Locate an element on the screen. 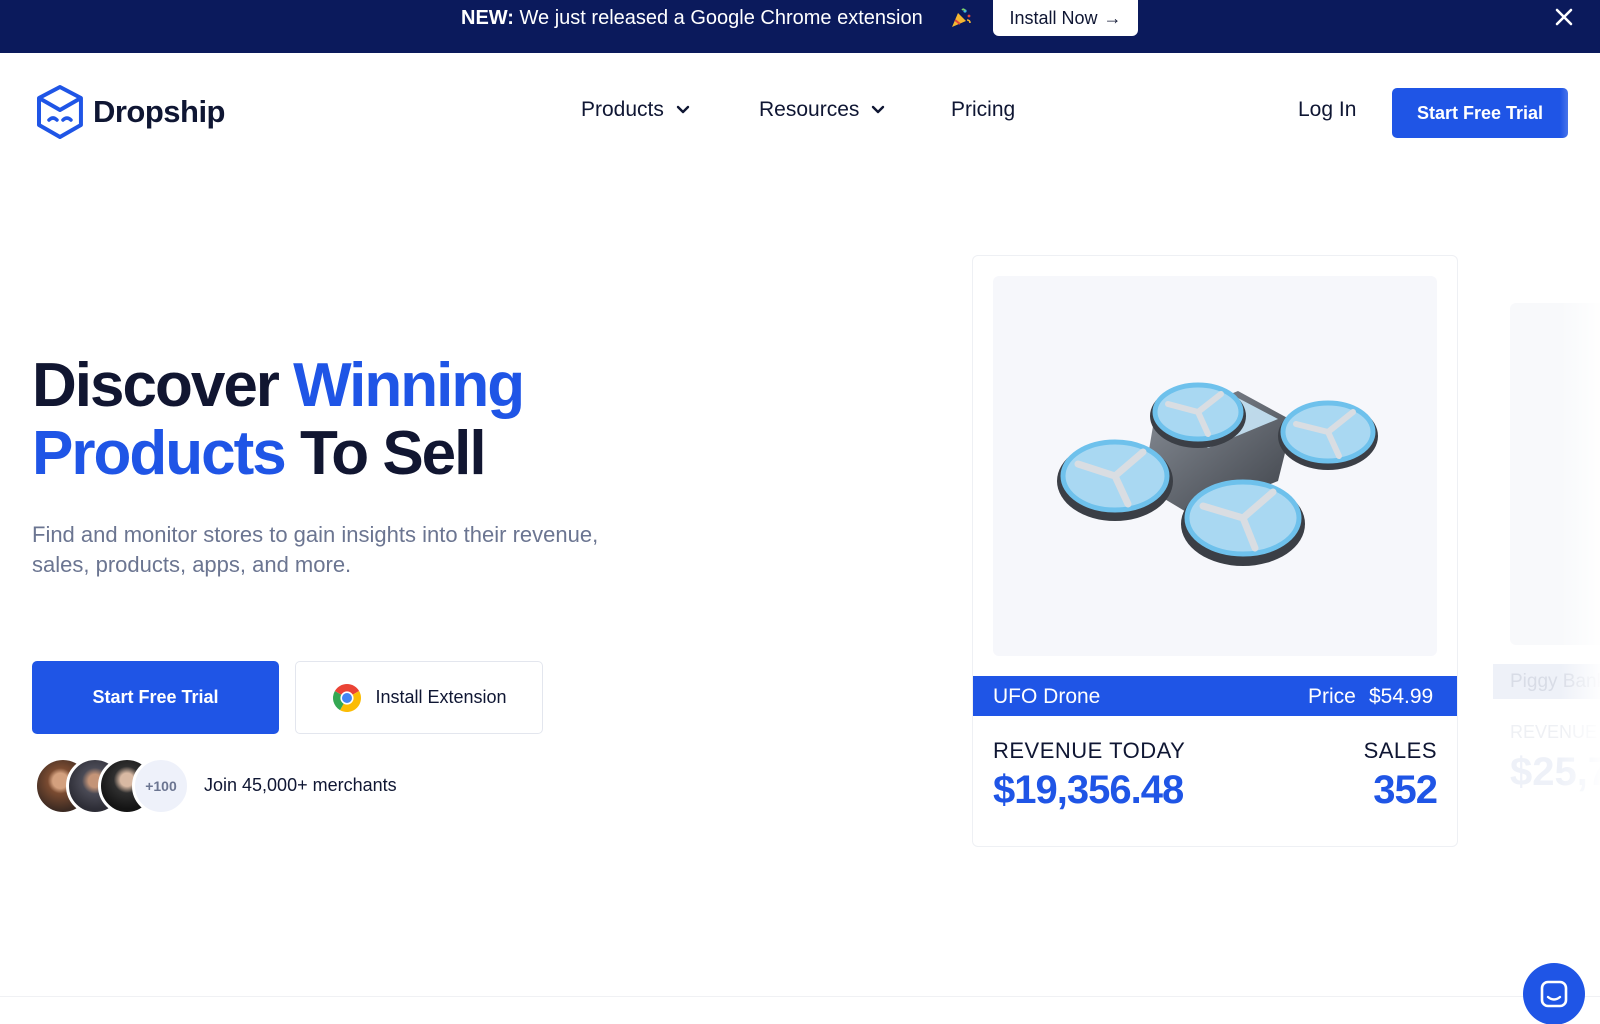 Image resolution: width=1600 pixels, height=1024 pixels. chat-icon is located at coordinates (1554, 994).